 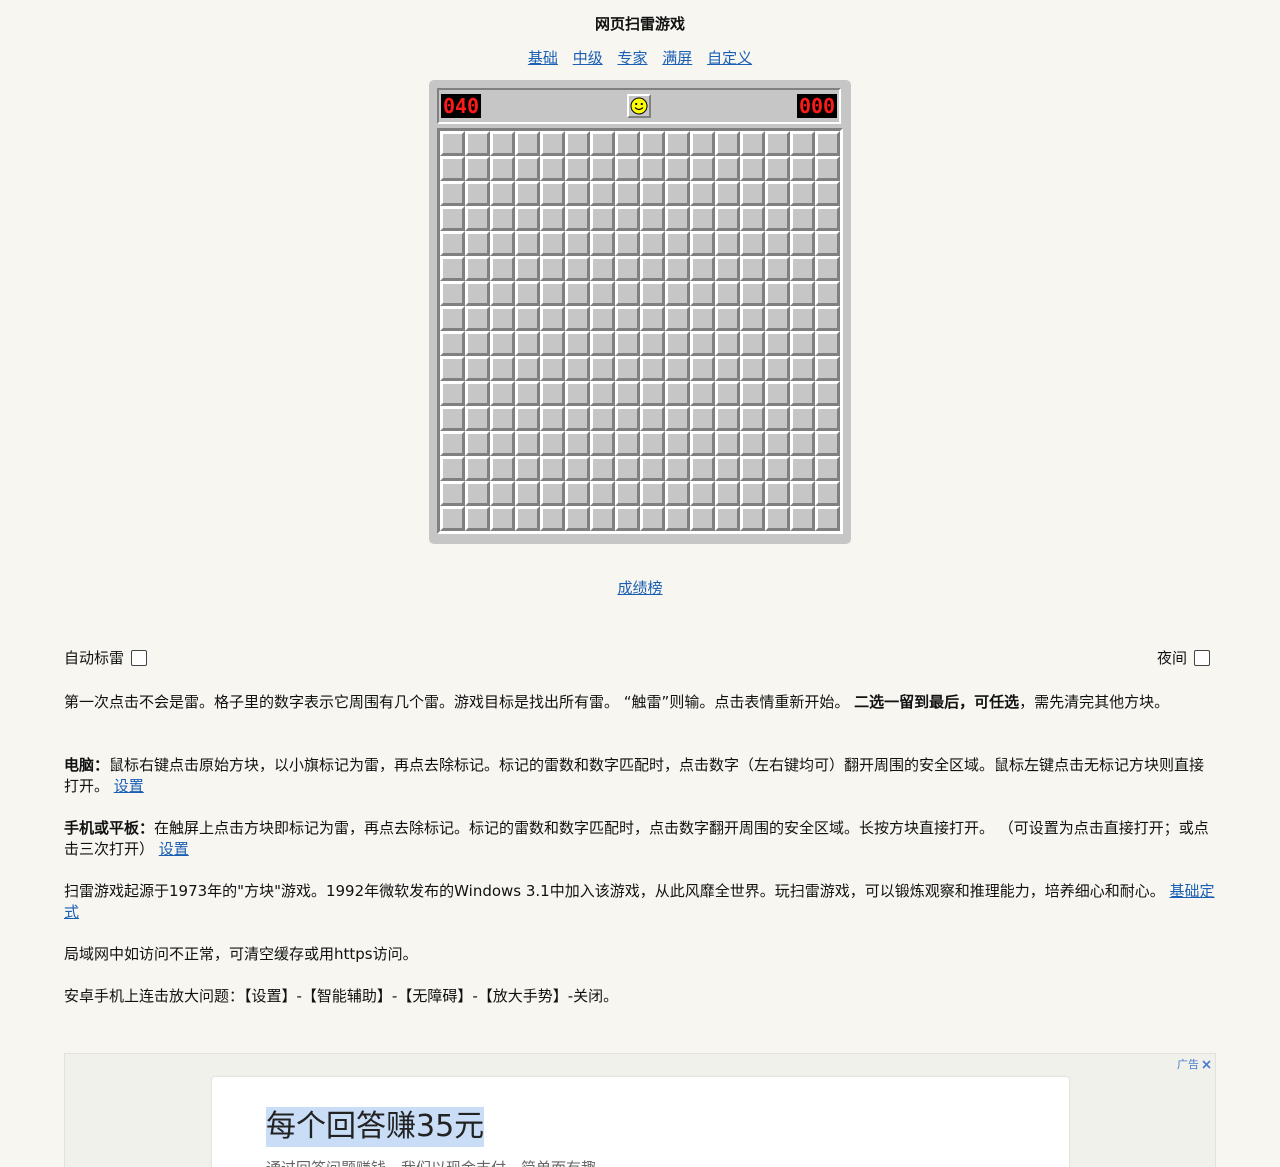 I want to click on auto-flag-checkbox, so click(x=139, y=658).